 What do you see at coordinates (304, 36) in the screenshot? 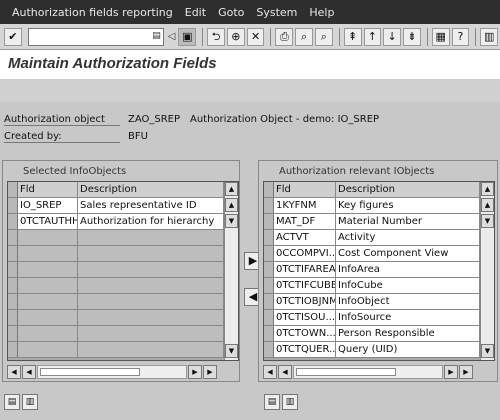
I see `find-icon: ⌕` at bounding box center [304, 36].